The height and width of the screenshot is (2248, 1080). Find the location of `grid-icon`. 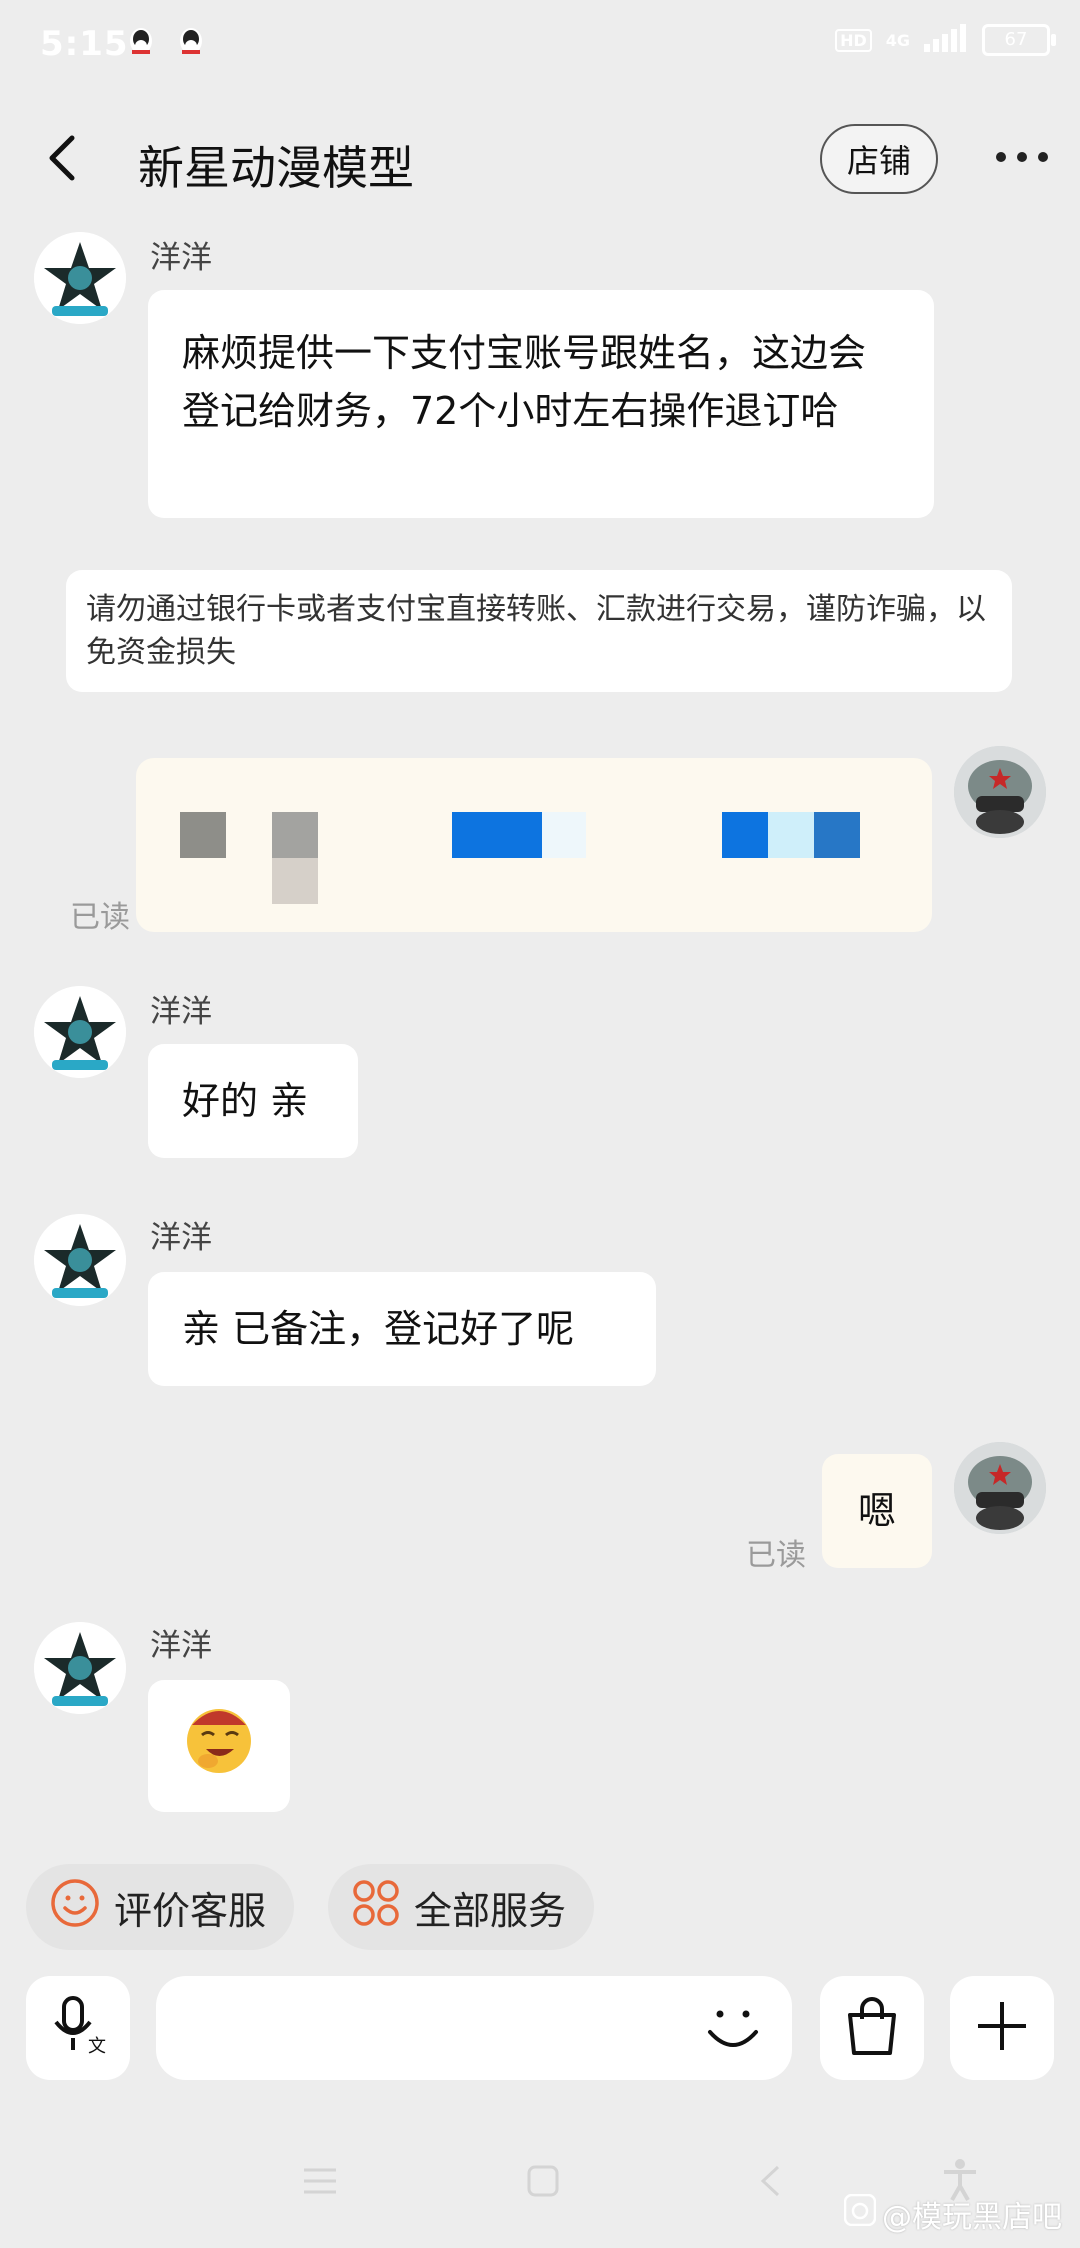

grid-icon is located at coordinates (376, 1907).